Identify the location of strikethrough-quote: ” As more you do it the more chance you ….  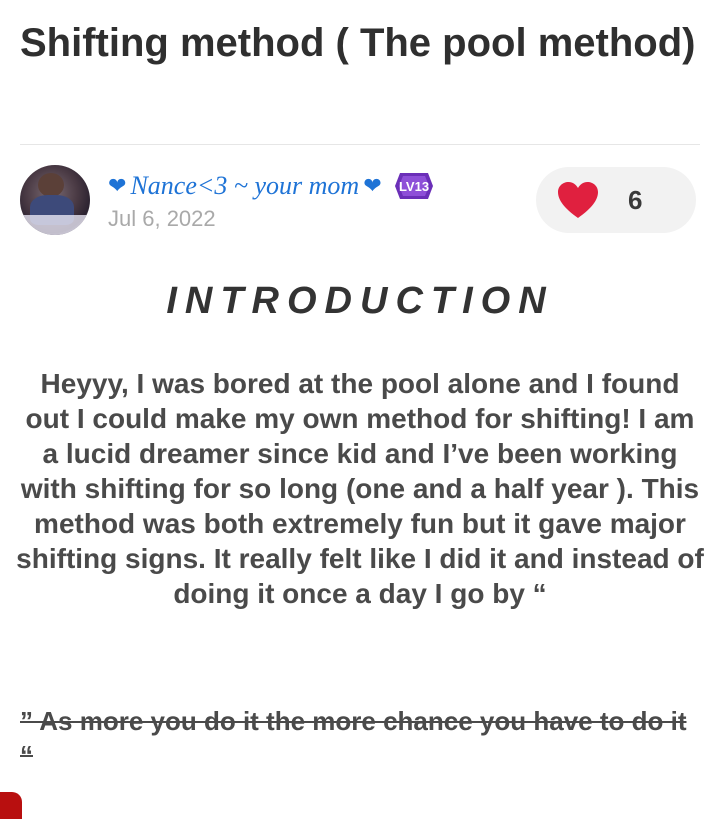
(353, 738).